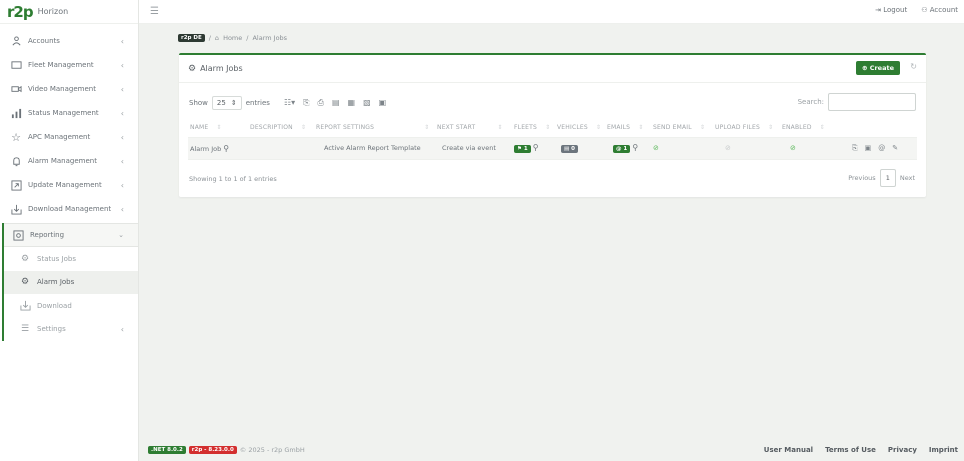 The width and height of the screenshot is (964, 461). I want to click on sidebar-item-status: Status Management ‹, so click(69, 113).